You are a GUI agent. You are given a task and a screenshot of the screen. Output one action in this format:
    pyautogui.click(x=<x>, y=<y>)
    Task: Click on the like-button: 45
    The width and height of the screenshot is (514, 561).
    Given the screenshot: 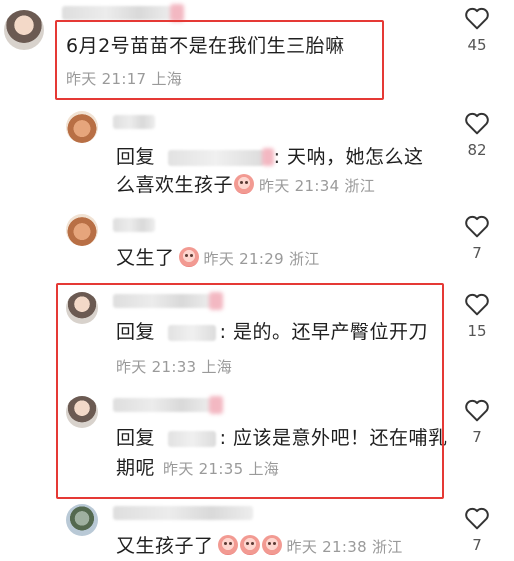 What is the action you would take?
    pyautogui.click(x=477, y=30)
    